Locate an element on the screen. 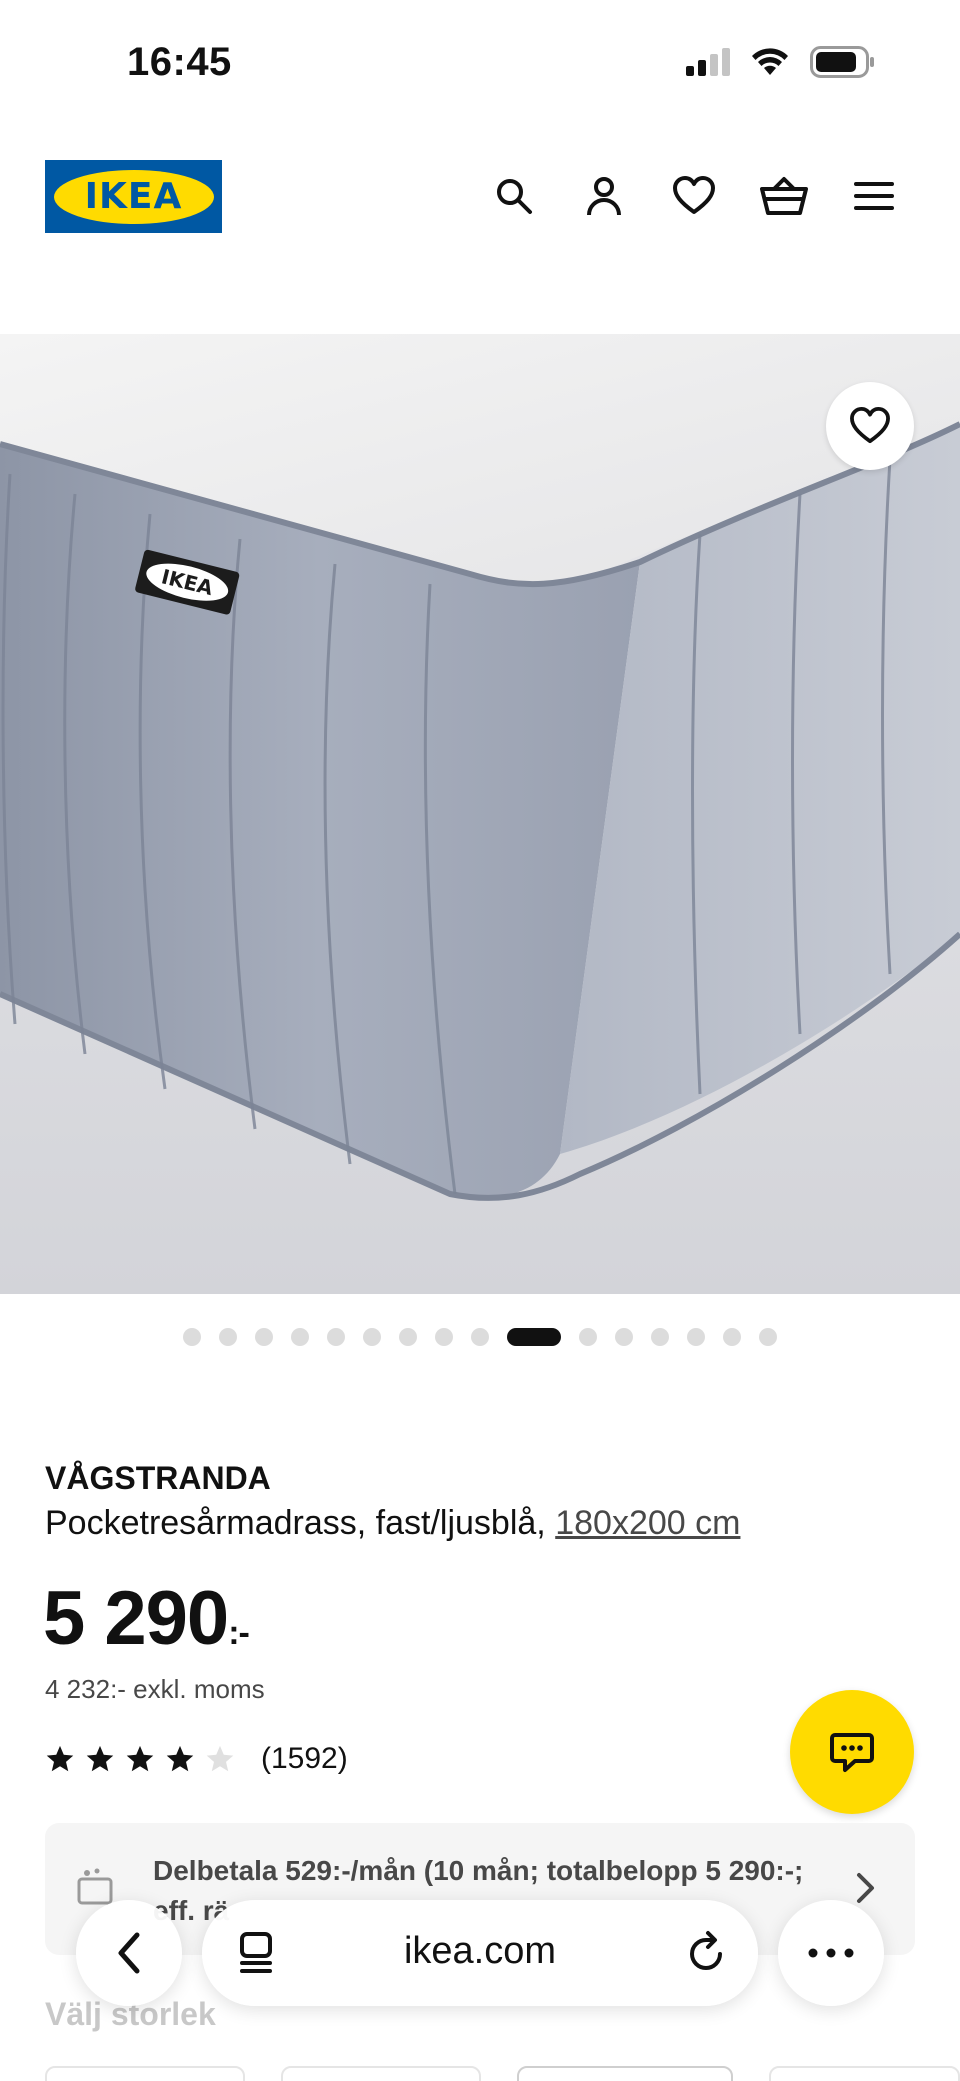 This screenshot has width=960, height=2081. site-header: IKEA is located at coordinates (480, 195).